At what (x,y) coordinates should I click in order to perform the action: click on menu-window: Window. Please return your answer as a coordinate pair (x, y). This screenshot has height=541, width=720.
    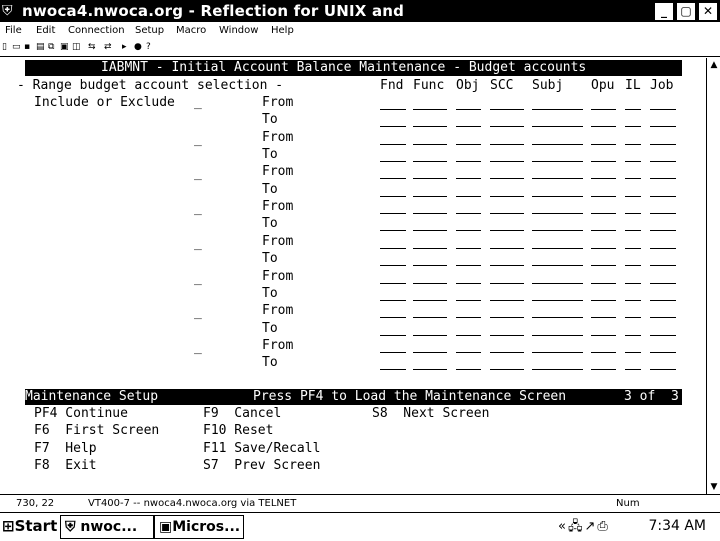
    Looking at the image, I should click on (238, 30).